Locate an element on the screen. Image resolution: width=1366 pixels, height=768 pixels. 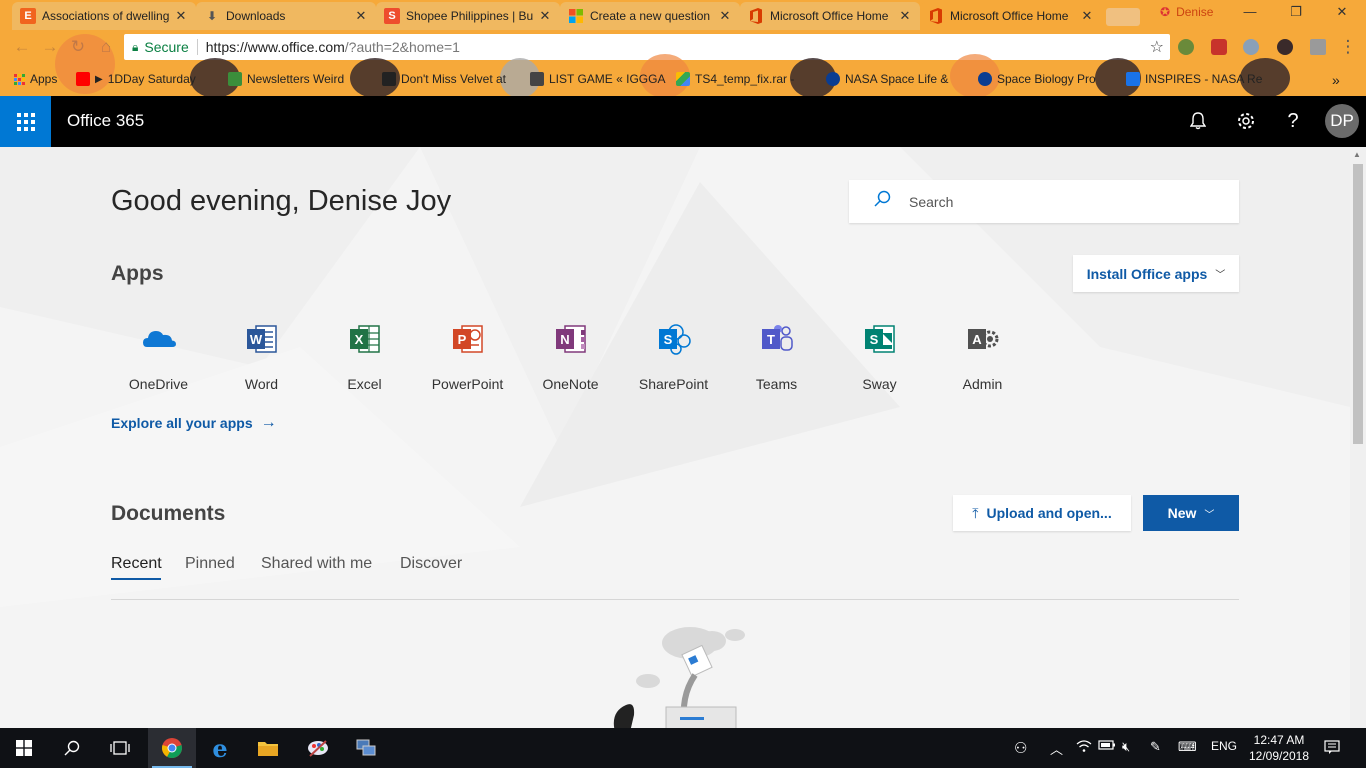
bell-icon is located at coordinates (1198, 121).